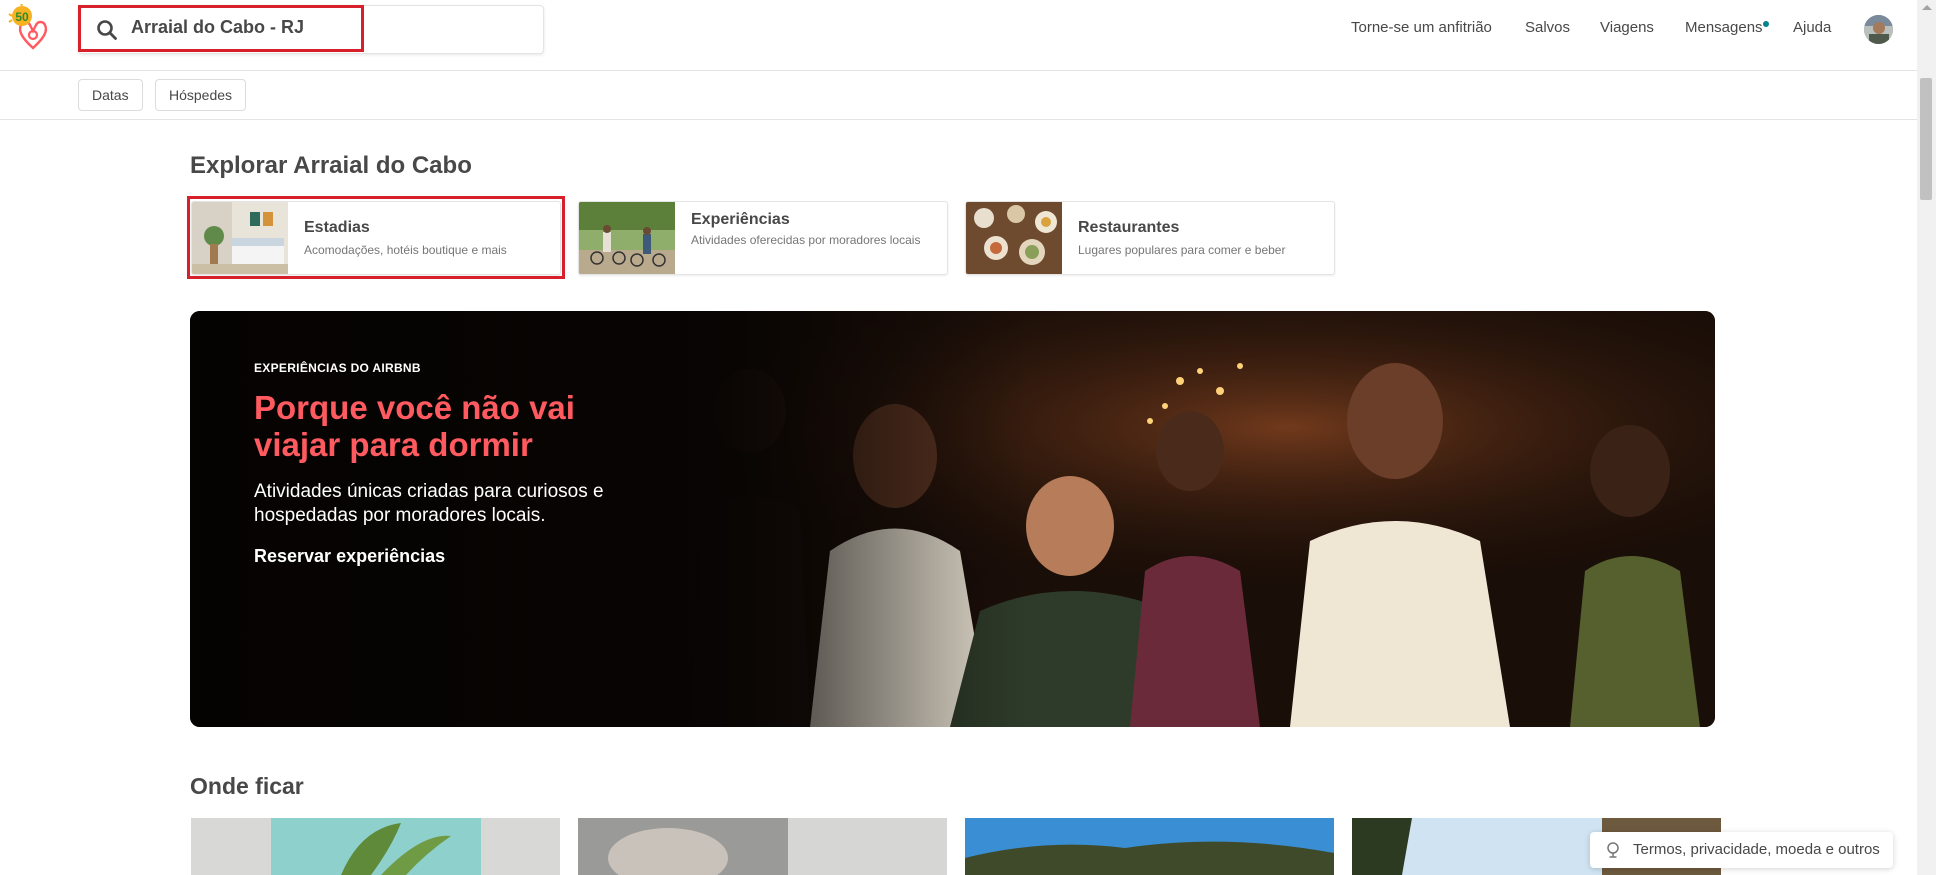 The width and height of the screenshot is (1936, 875). Describe the element at coordinates (740, 219) in the screenshot. I see `category-title-experiences: Experiências` at that location.